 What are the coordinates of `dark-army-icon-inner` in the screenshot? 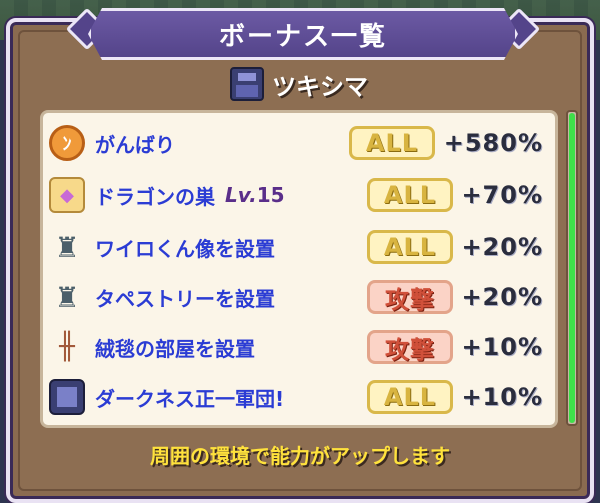 It's located at (67, 397).